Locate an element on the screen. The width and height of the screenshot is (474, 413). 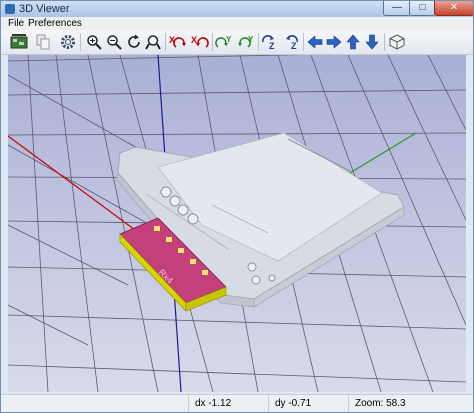
menu-preferences: Preferences is located at coordinates (55, 23).